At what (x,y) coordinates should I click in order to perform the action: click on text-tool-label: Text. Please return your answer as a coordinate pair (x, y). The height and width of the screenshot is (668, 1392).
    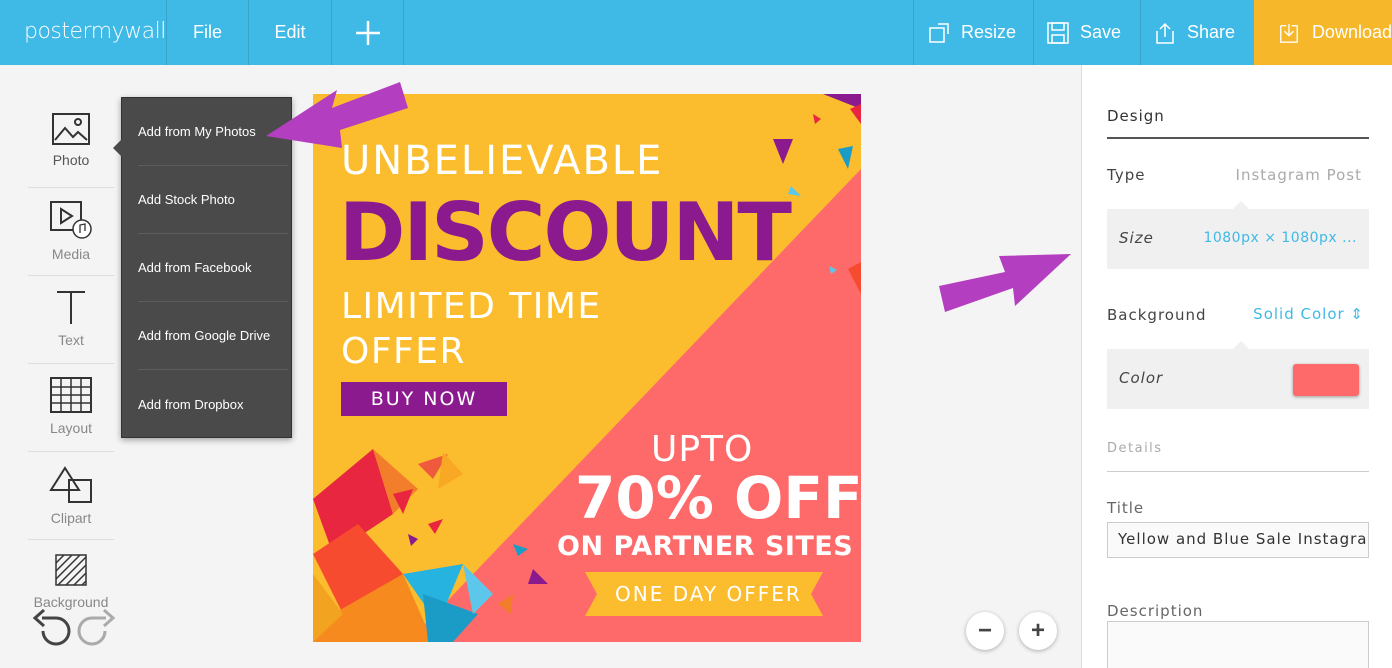
    Looking at the image, I should click on (71, 340).